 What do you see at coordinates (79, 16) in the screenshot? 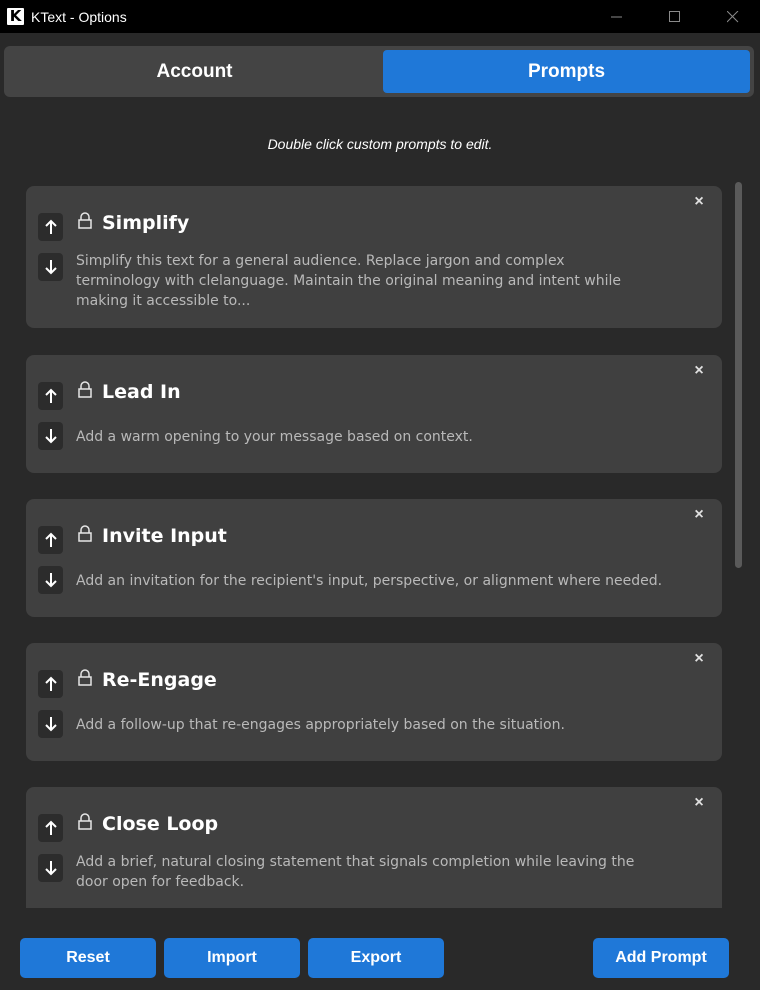
I see `window-title: KText - Options` at bounding box center [79, 16].